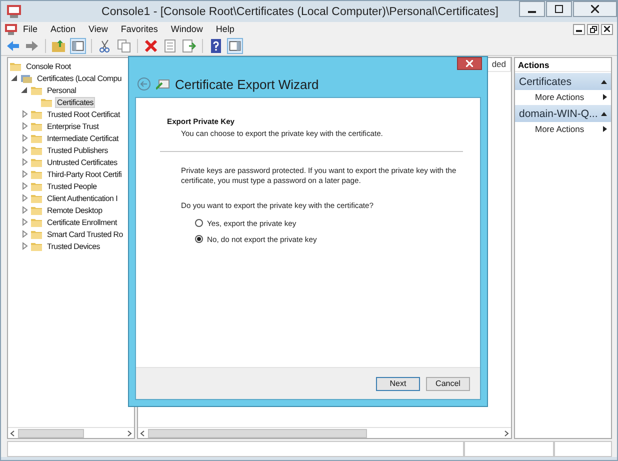 Image resolution: width=618 pixels, height=461 pixels. I want to click on actions-section-header: Certificates, so click(563, 81).